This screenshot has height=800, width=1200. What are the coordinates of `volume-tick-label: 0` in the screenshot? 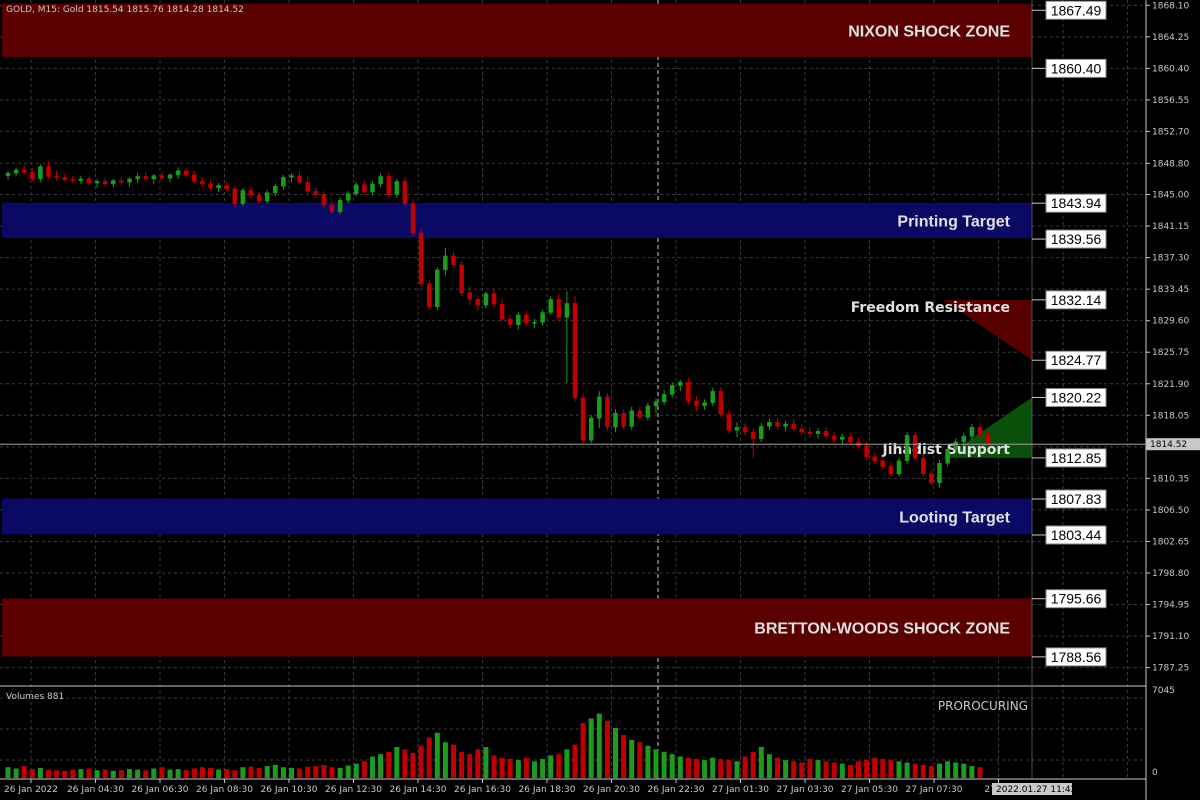 It's located at (1155, 773).